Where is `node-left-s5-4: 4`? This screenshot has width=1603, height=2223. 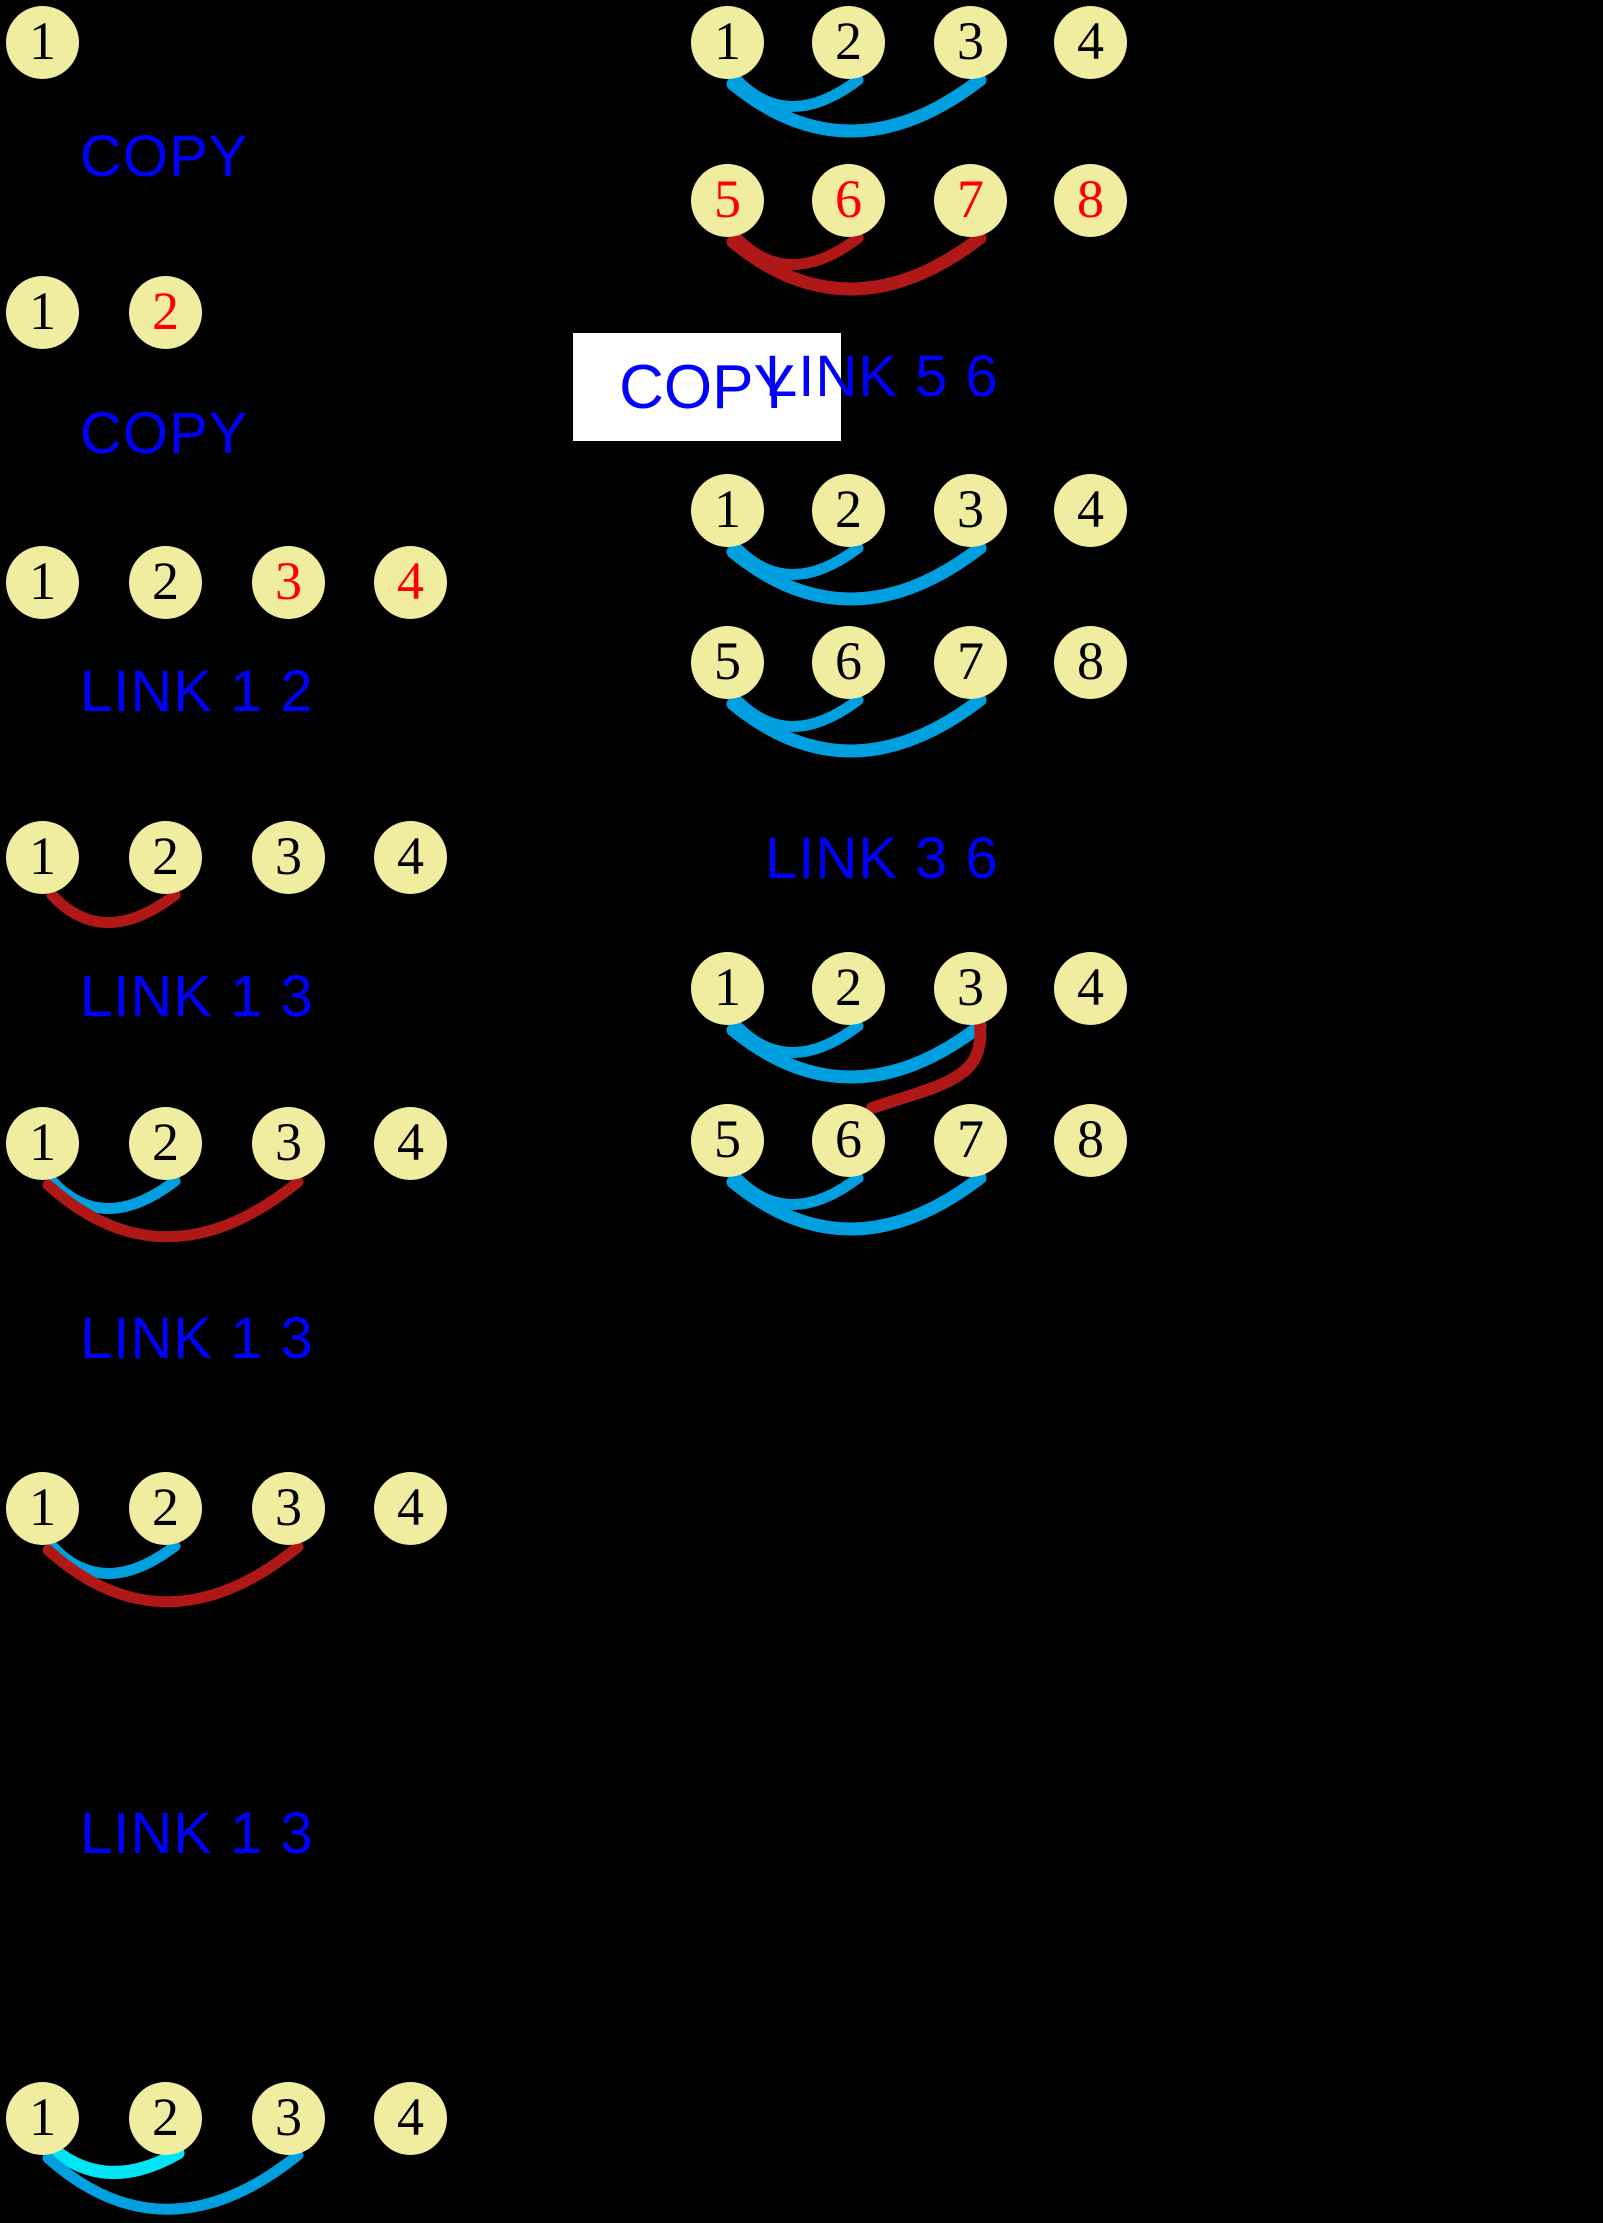
node-left-s5-4: 4 is located at coordinates (410, 1143).